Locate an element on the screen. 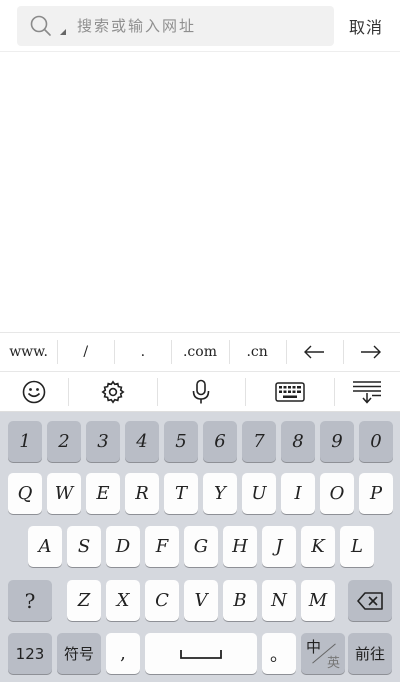 This screenshot has width=400, height=682. arrow-right-icon is located at coordinates (371, 352).